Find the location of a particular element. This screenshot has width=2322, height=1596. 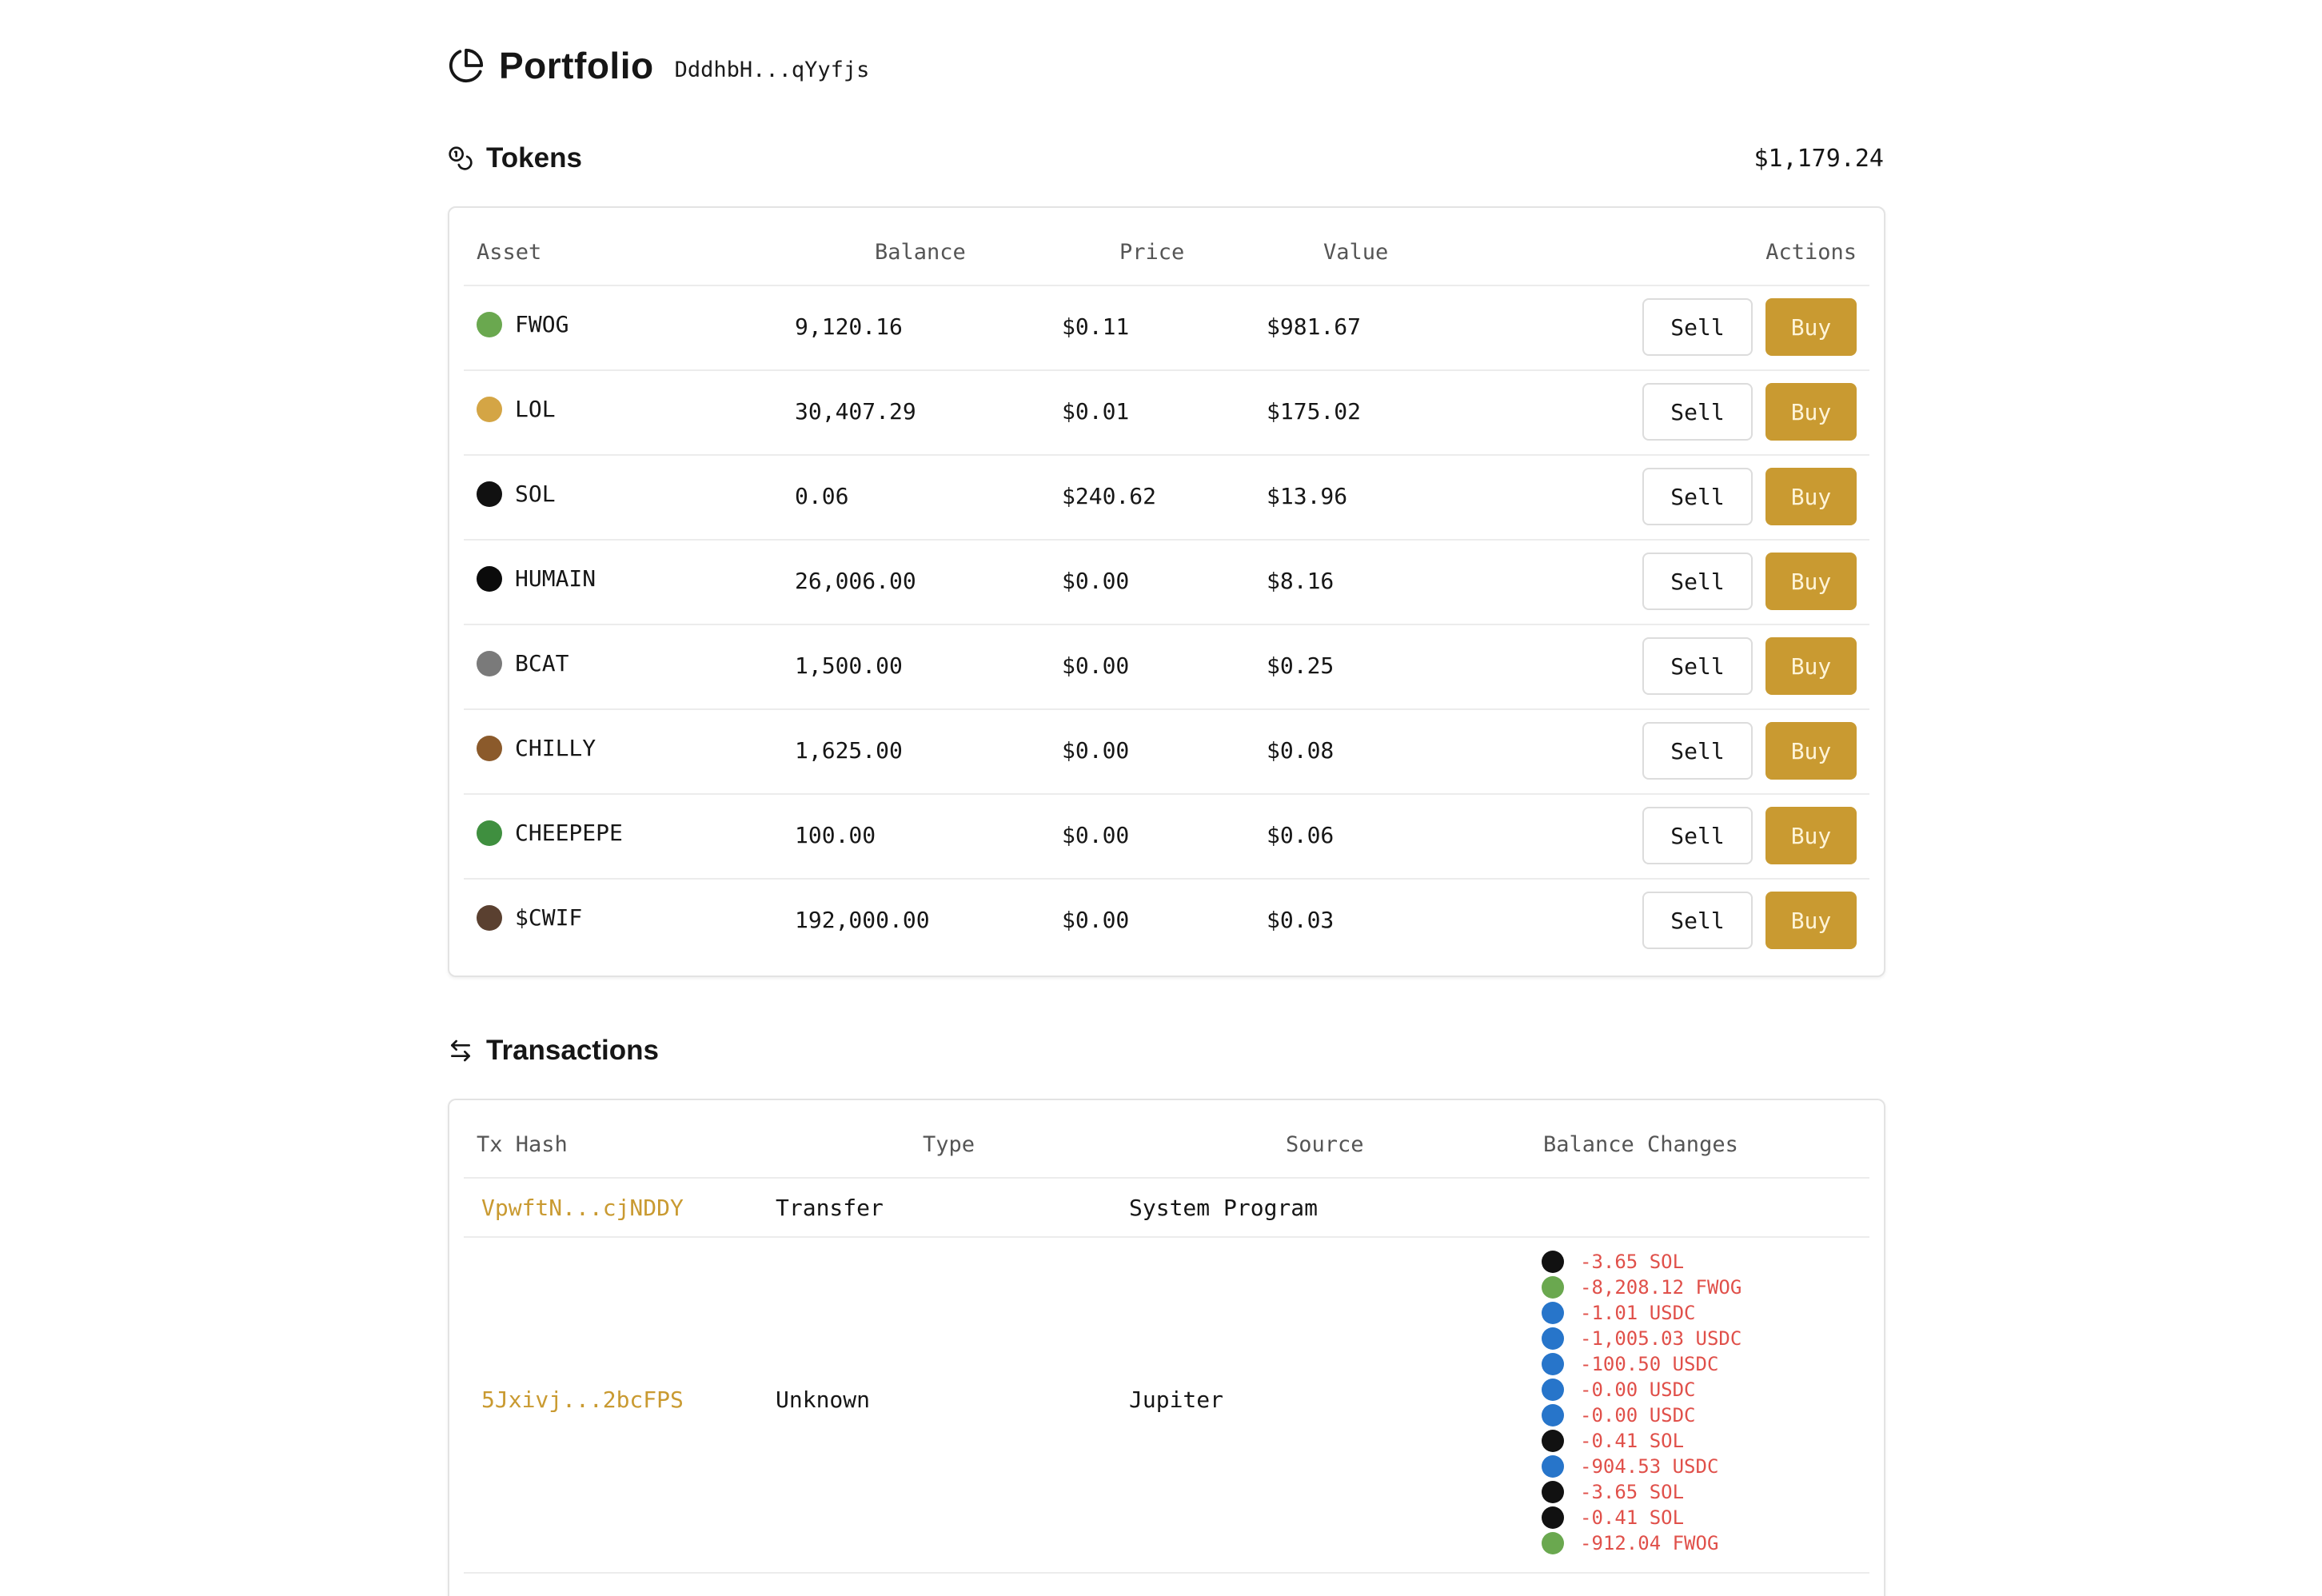

col-tx-hash: Tx Hash is located at coordinates (522, 1144).